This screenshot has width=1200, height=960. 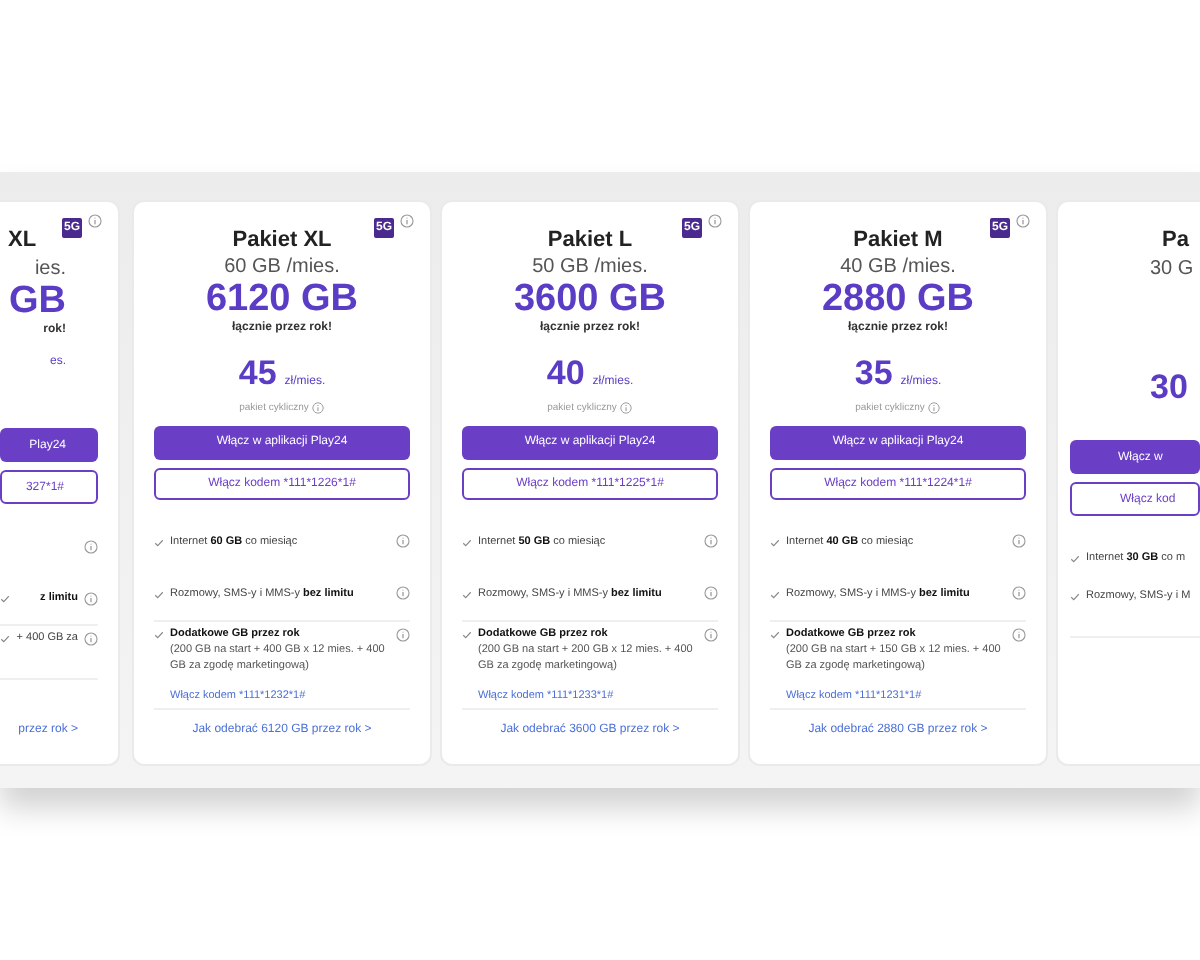 I want to click on monthly-data: 60 GB /mies., so click(x=282, y=267).